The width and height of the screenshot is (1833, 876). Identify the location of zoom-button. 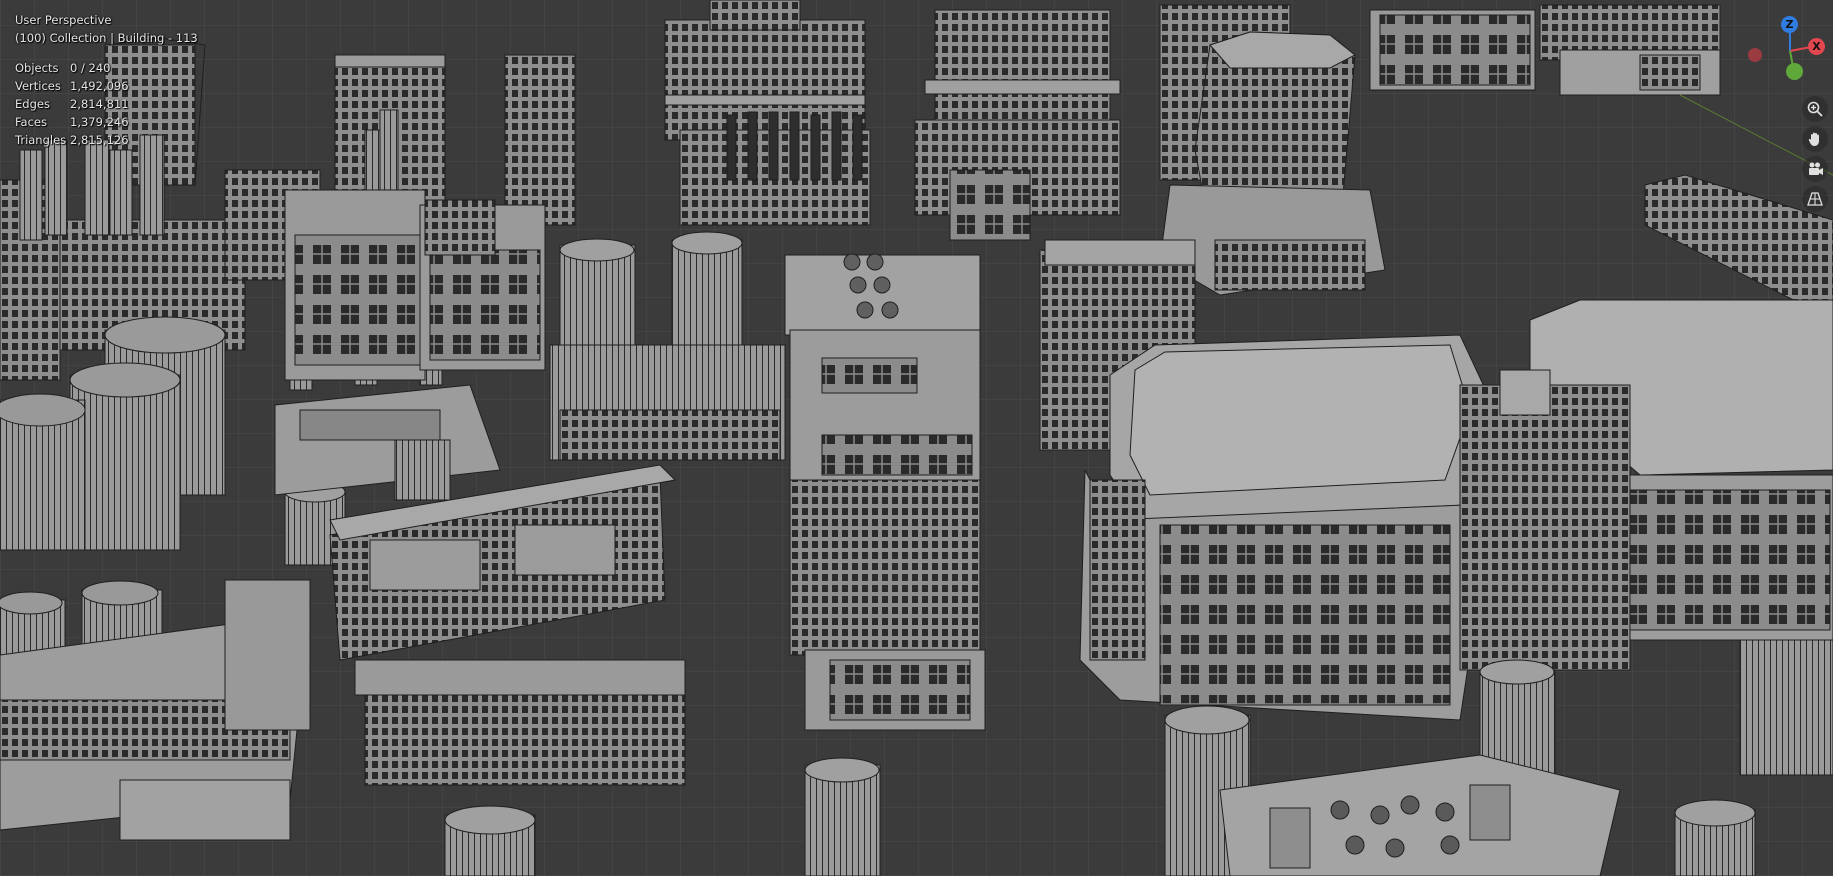
(1815, 109).